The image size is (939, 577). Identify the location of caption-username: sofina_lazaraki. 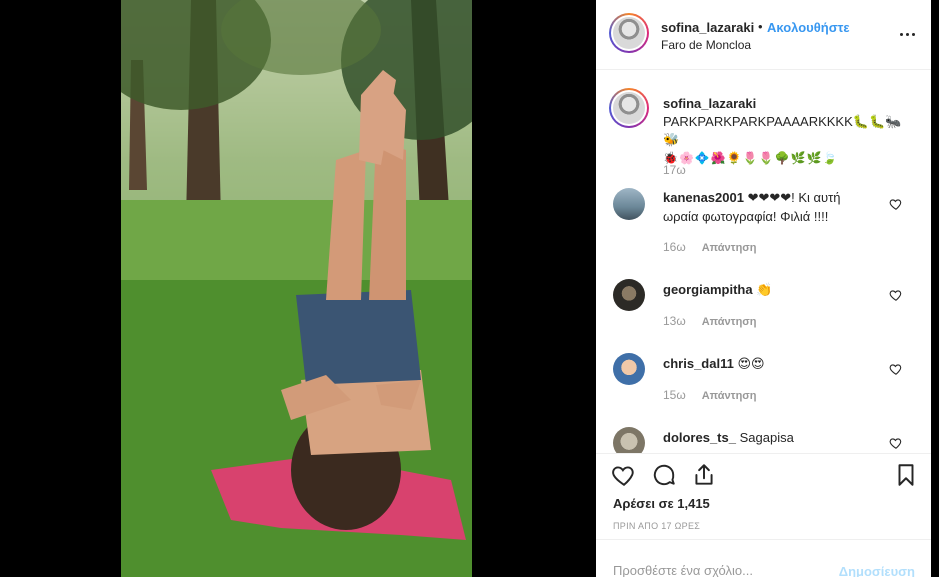
(709, 103).